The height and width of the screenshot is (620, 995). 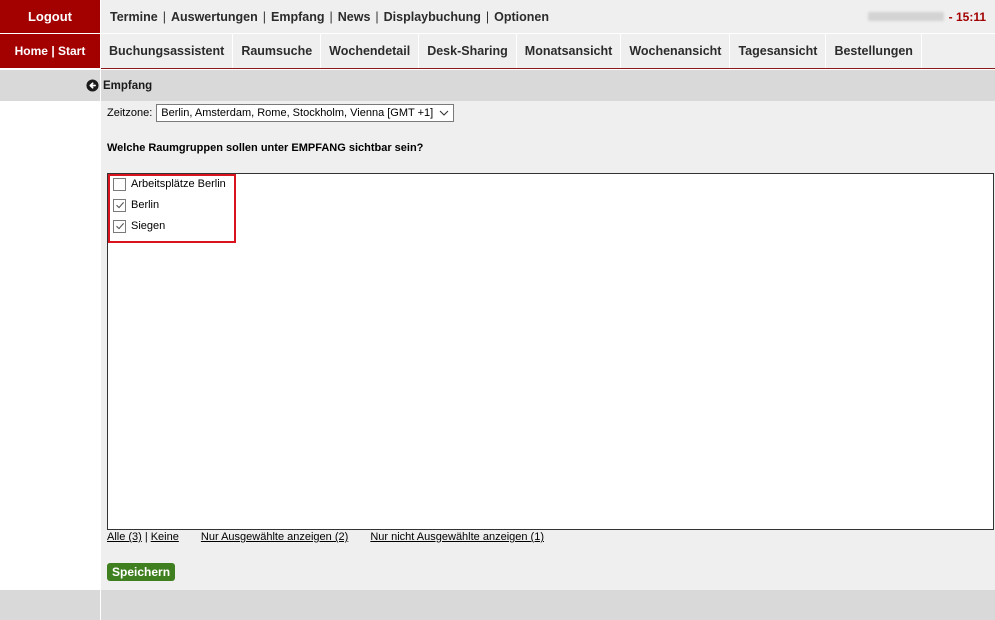 What do you see at coordinates (128, 85) in the screenshot?
I see `page-title: Empfang` at bounding box center [128, 85].